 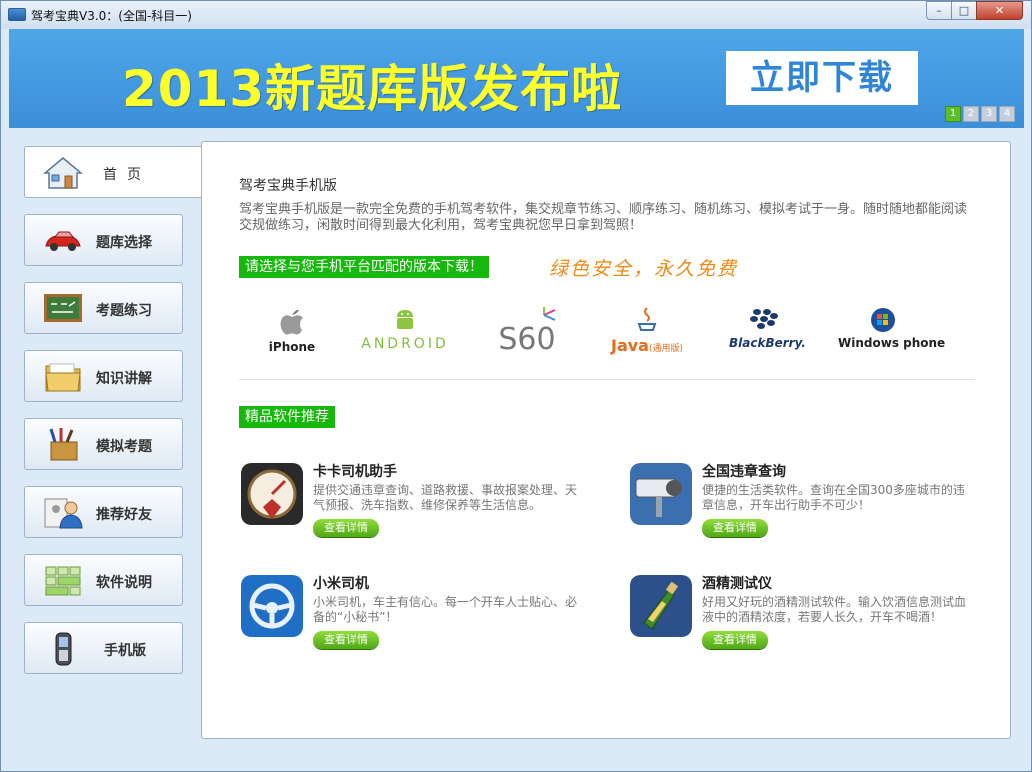 What do you see at coordinates (63, 513) in the screenshot?
I see `contact-user-icon` at bounding box center [63, 513].